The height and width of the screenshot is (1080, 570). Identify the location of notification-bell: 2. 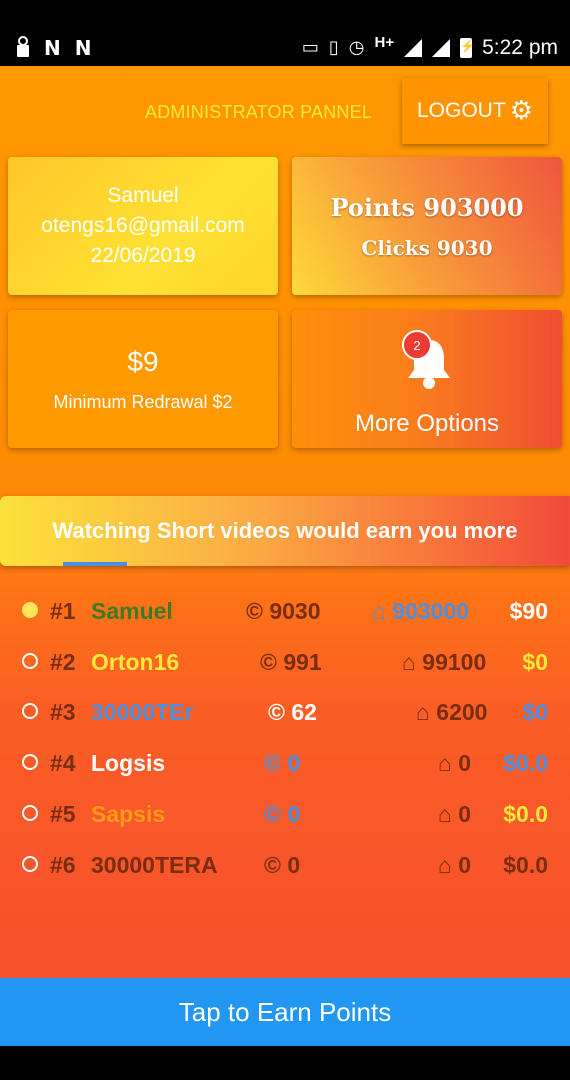
(429, 360).